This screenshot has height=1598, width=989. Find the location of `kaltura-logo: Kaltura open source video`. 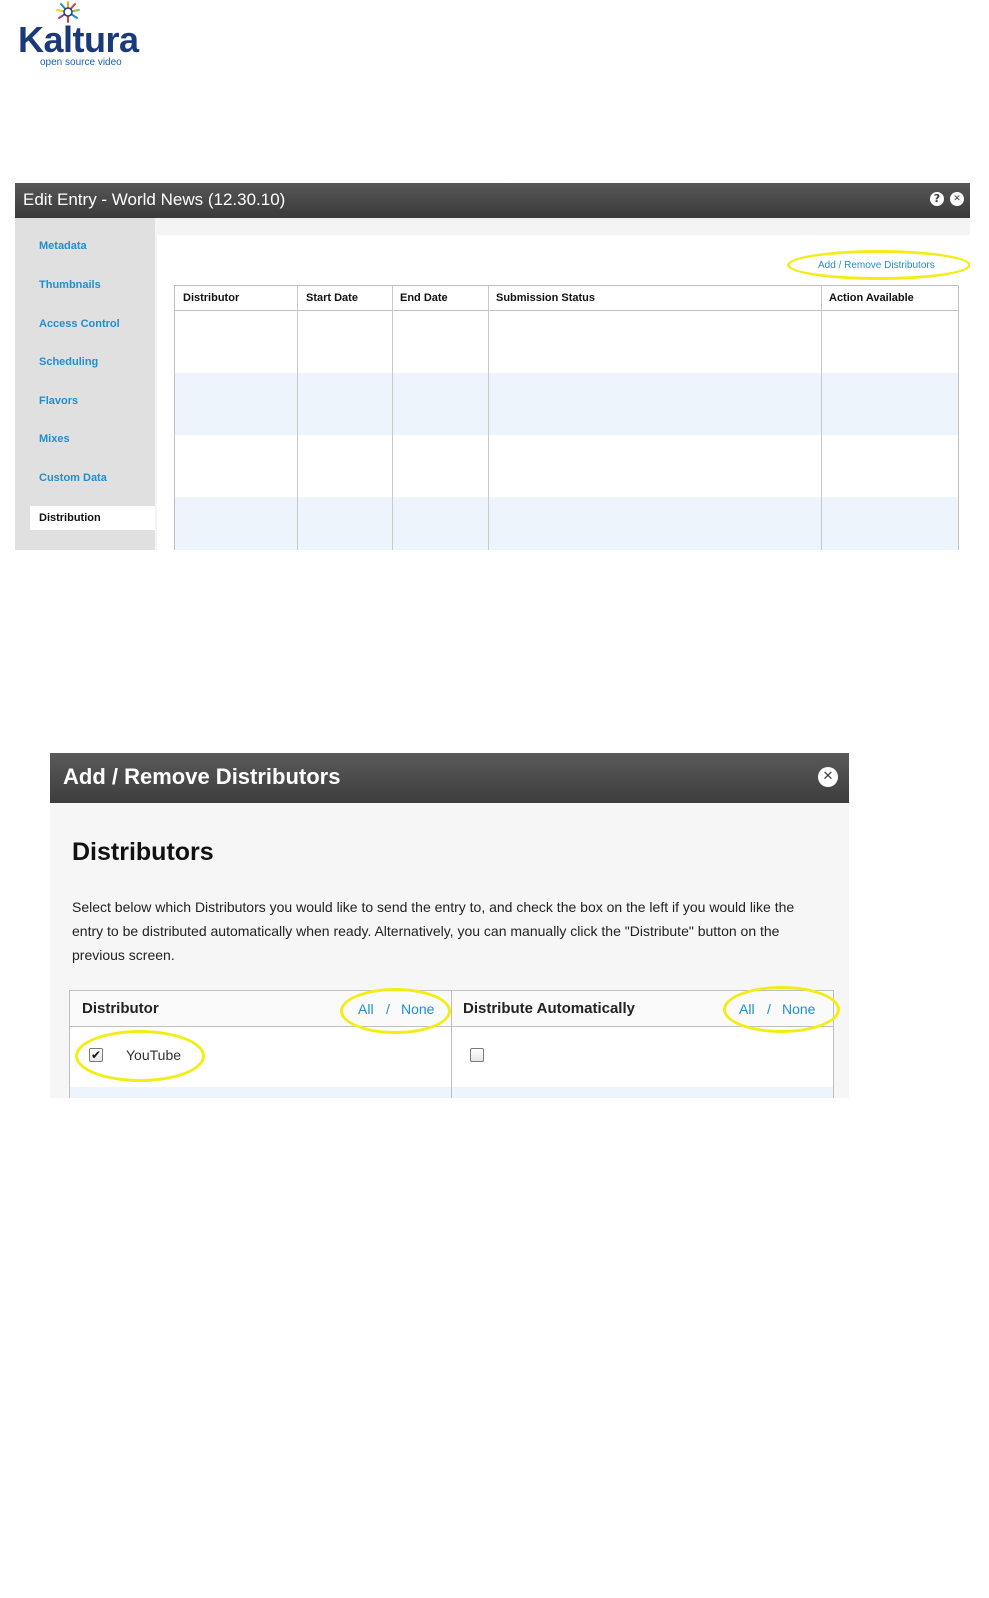

kaltura-logo: Kaltura open source video is located at coordinates (88, 35).